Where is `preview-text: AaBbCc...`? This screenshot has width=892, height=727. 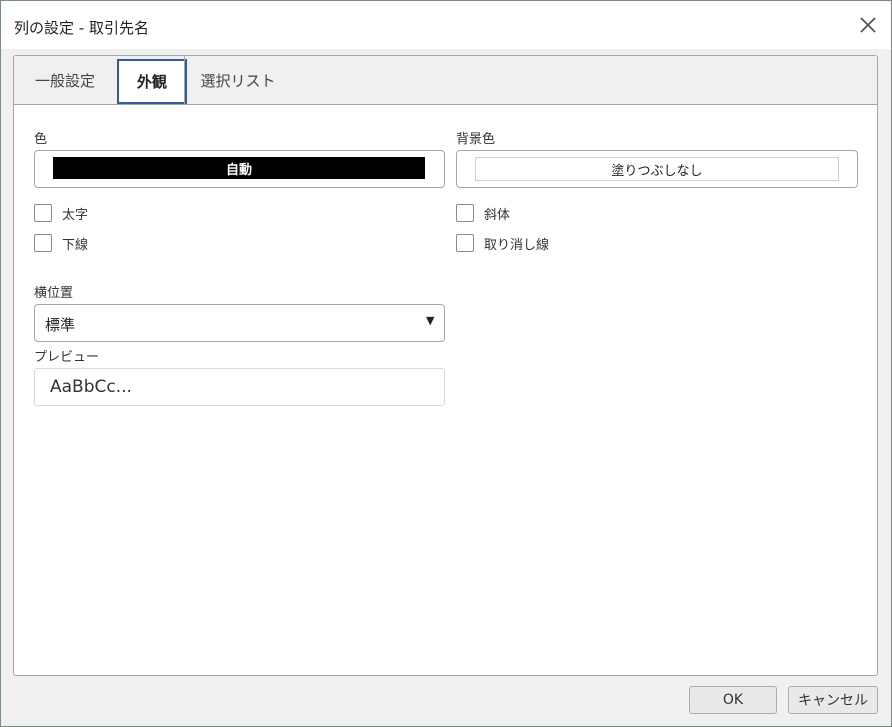 preview-text: AaBbCc... is located at coordinates (91, 387).